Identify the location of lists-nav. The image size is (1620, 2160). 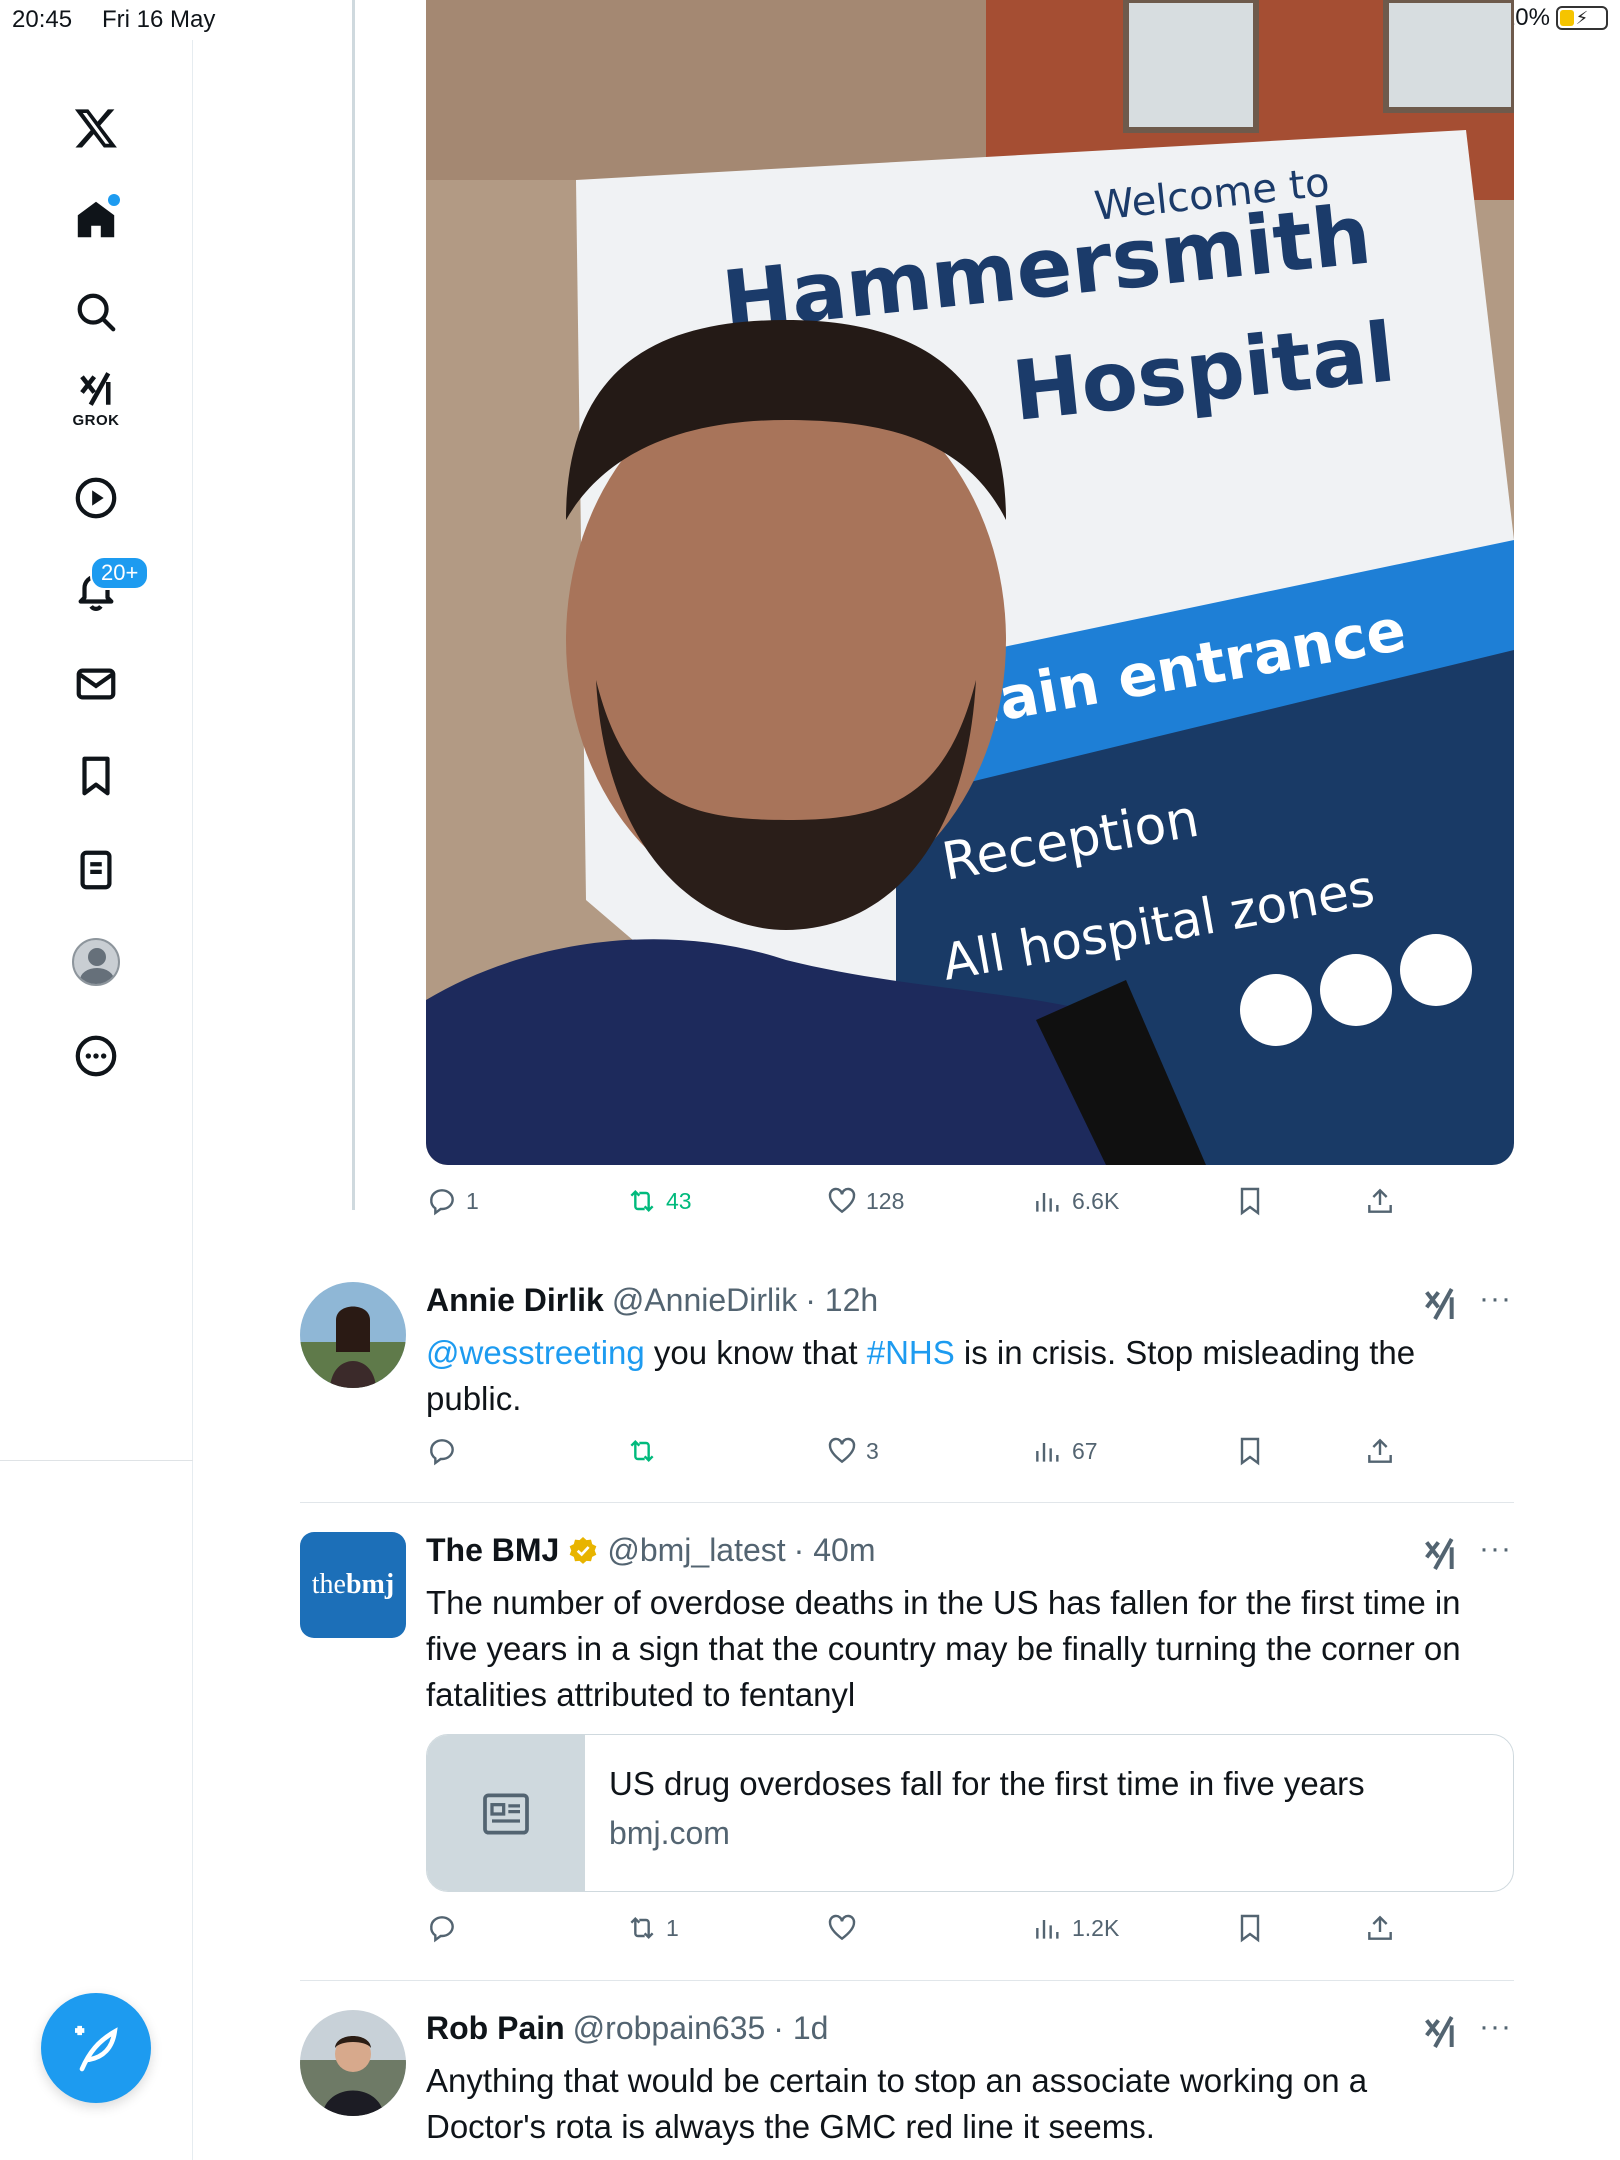
(96, 870).